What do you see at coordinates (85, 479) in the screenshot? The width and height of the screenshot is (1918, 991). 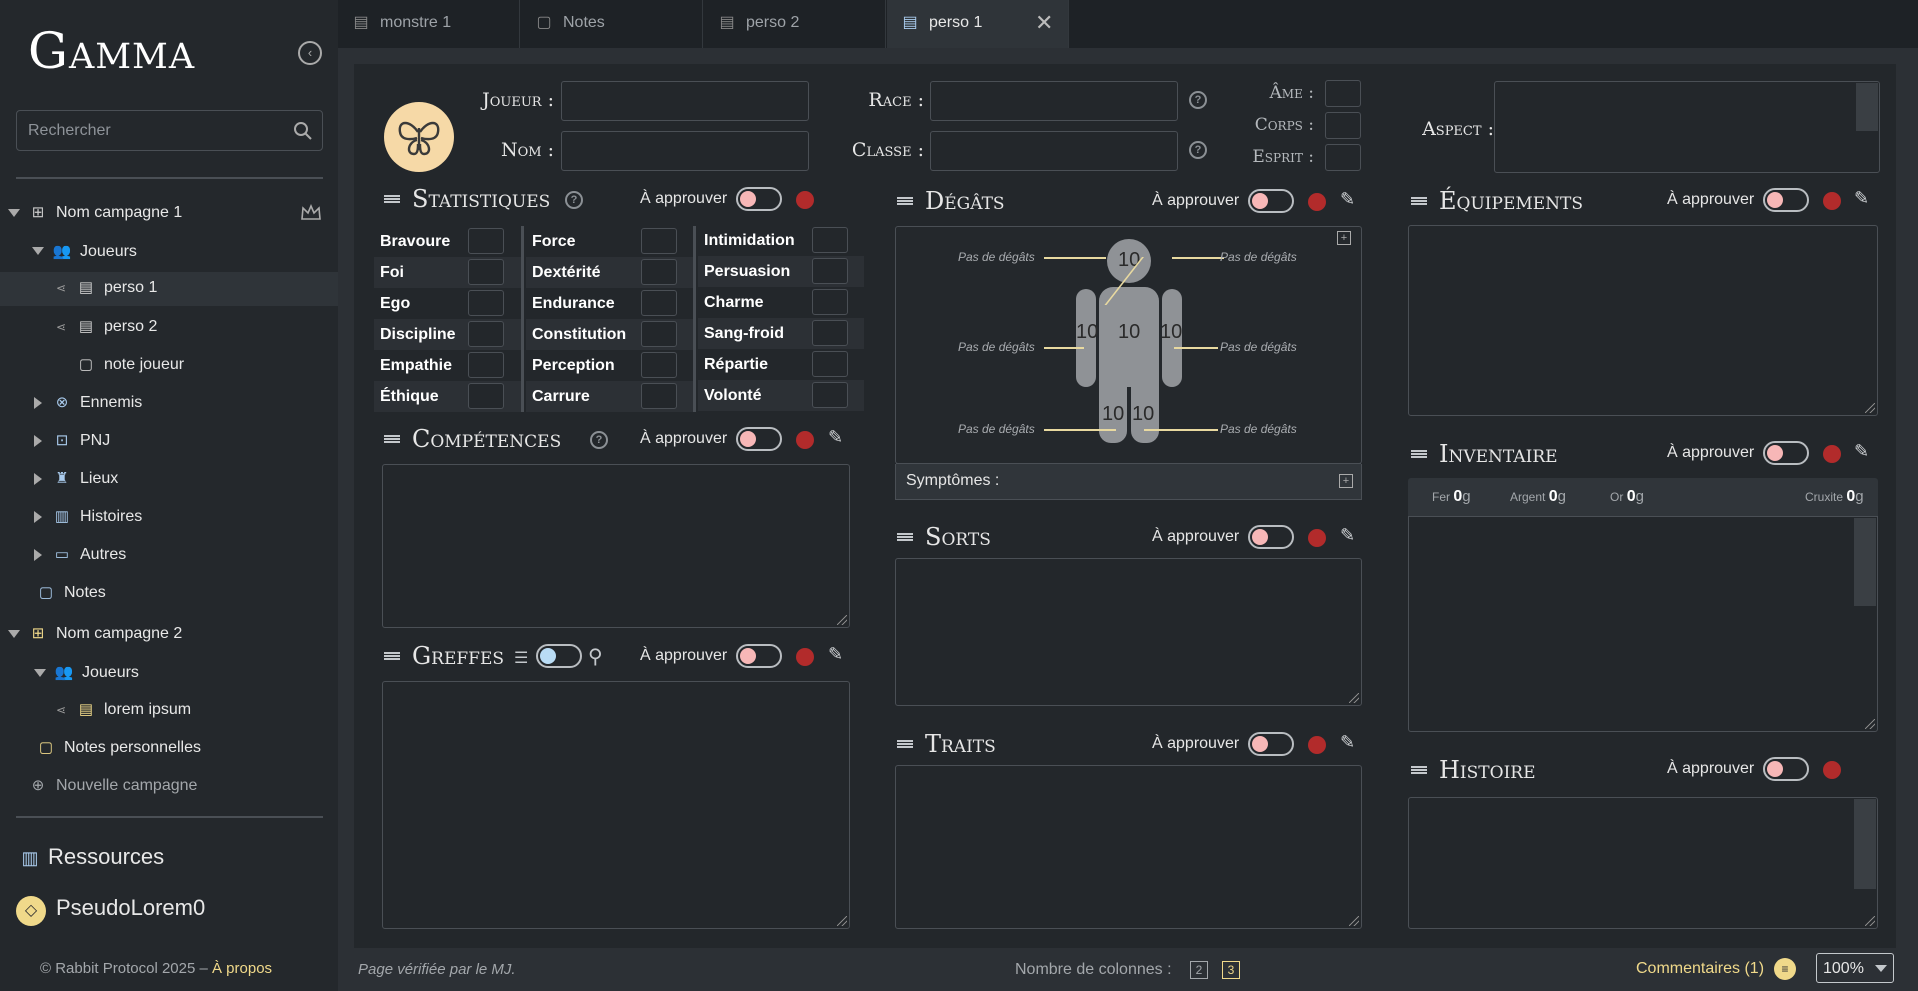 I see `tree-item-lieux: ♜ Lieux` at bounding box center [85, 479].